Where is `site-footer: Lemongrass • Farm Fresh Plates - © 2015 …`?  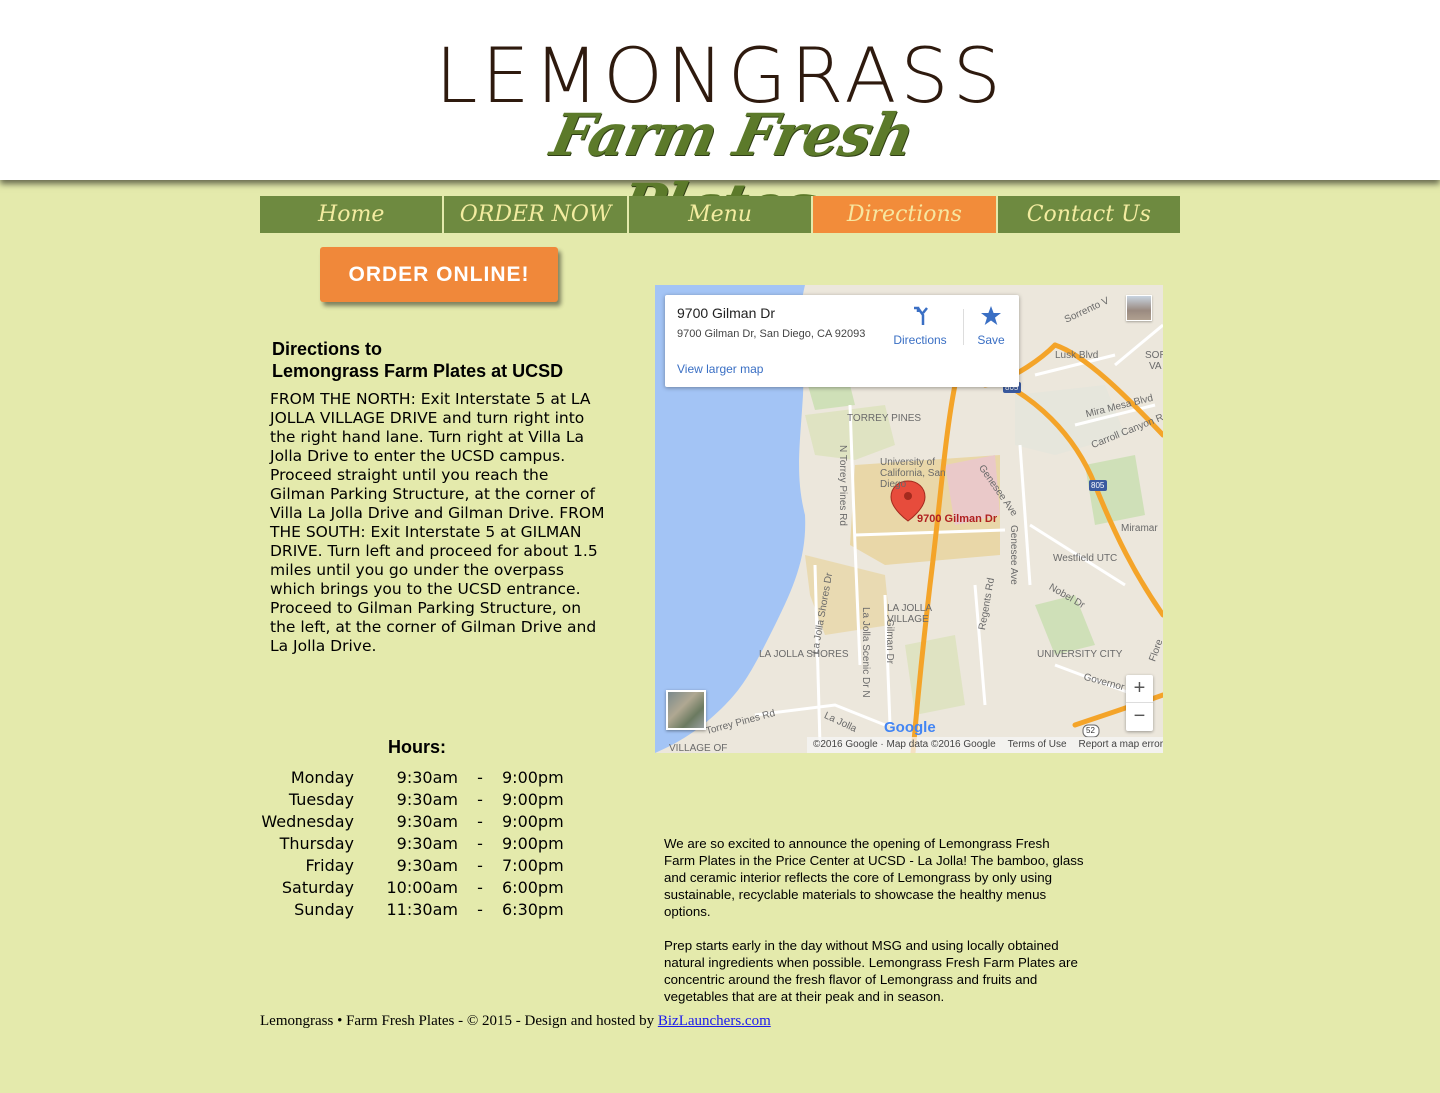 site-footer: Lemongrass • Farm Fresh Plates - © 2015 … is located at coordinates (515, 1021).